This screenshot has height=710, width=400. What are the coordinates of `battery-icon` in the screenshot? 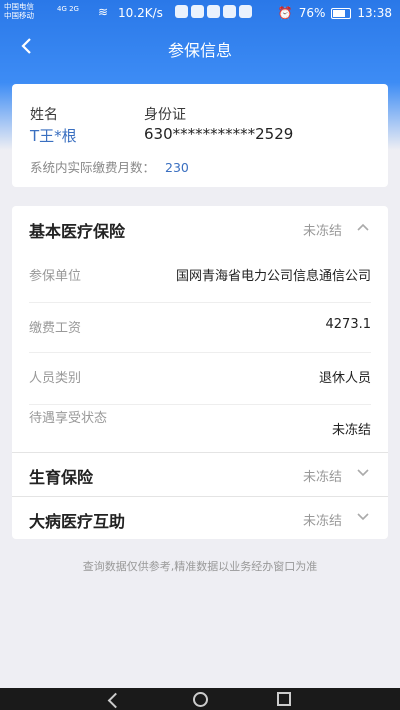 It's located at (341, 13).